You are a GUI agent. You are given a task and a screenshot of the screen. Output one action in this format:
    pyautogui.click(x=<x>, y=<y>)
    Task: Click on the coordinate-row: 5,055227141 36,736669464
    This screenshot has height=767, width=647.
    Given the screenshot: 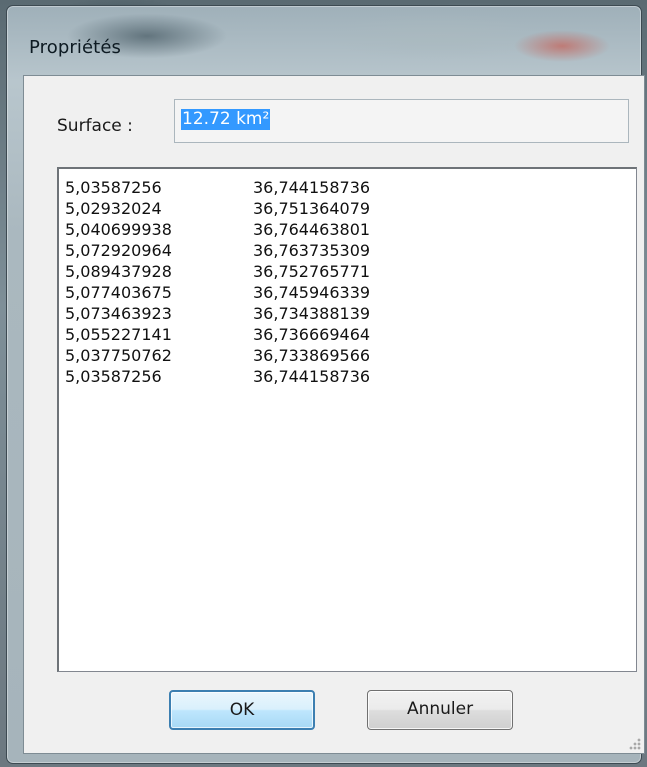 What is the action you would take?
    pyautogui.click(x=335, y=335)
    